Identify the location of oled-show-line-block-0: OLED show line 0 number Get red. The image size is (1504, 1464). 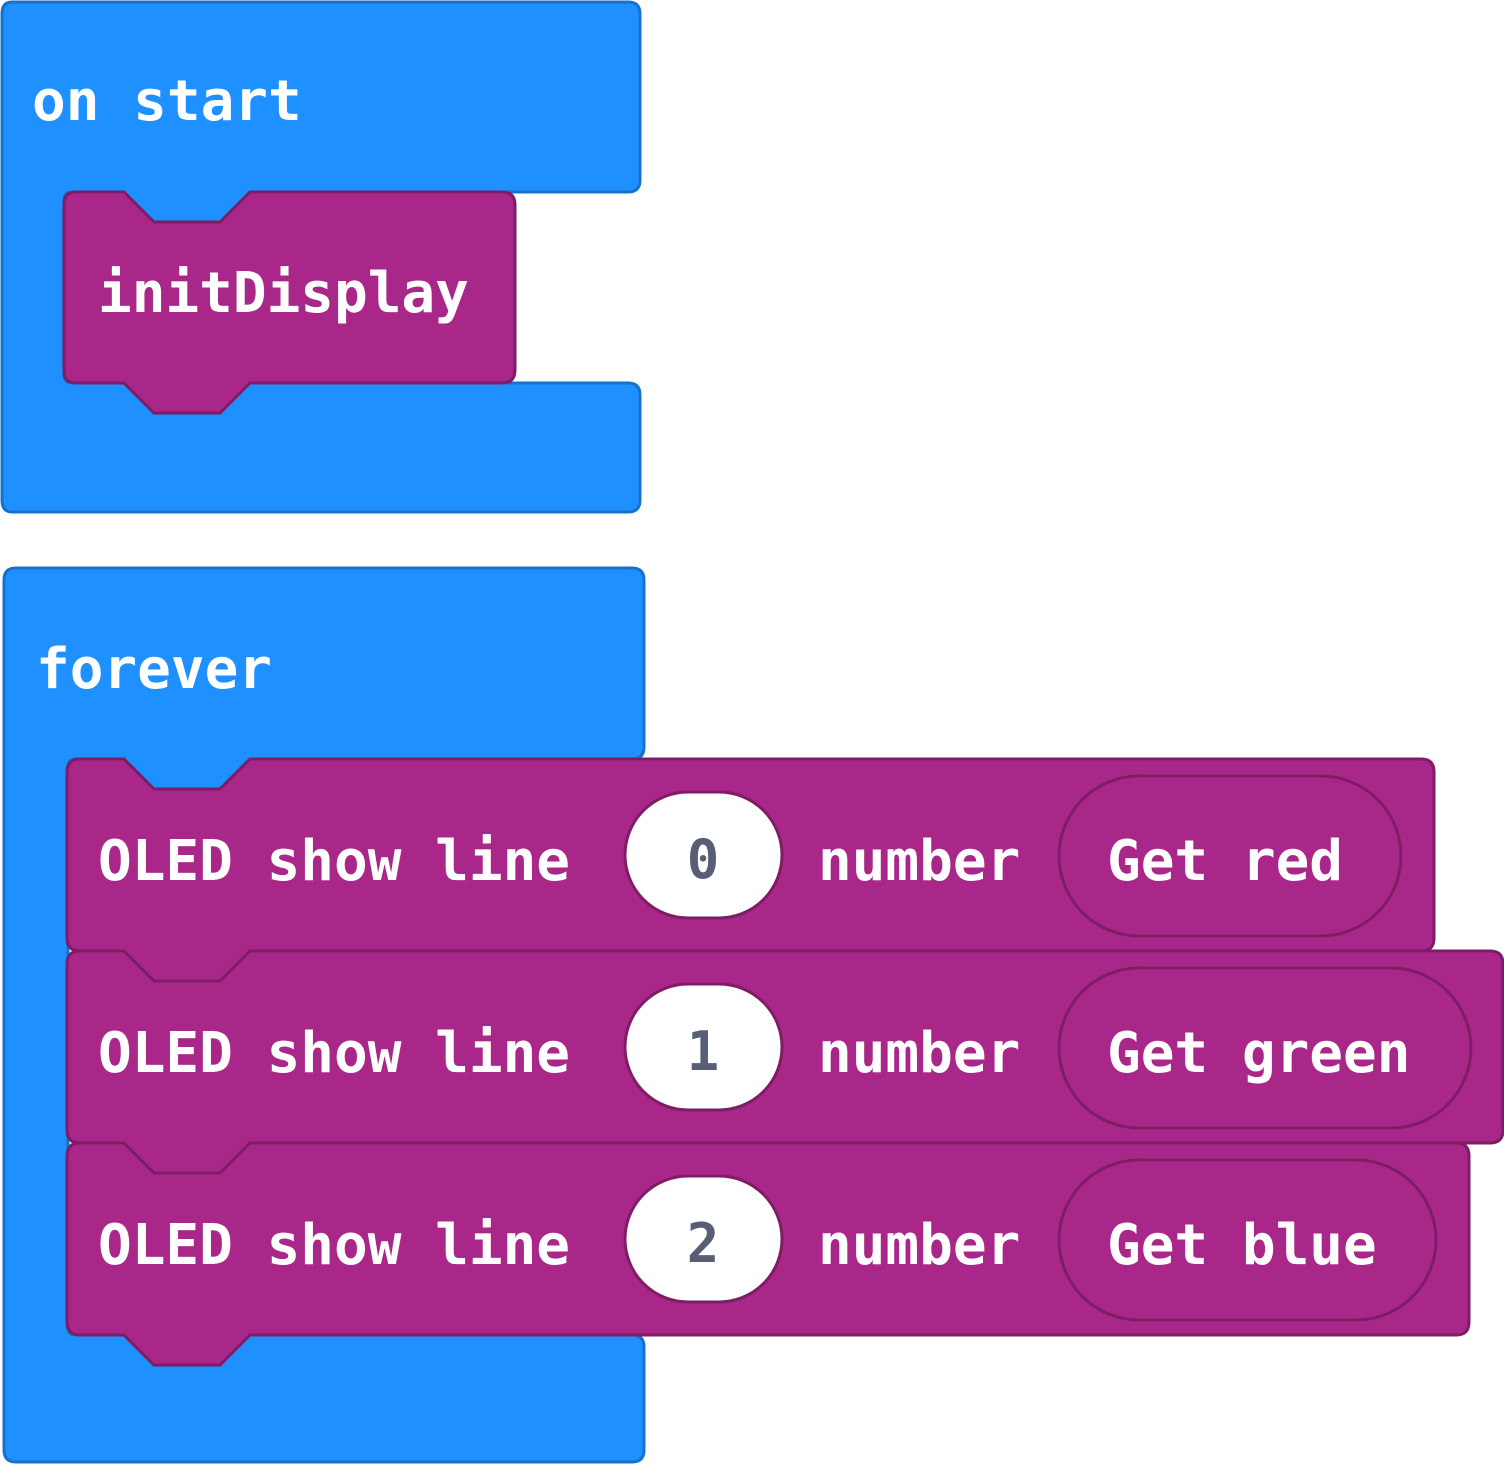
(750, 870).